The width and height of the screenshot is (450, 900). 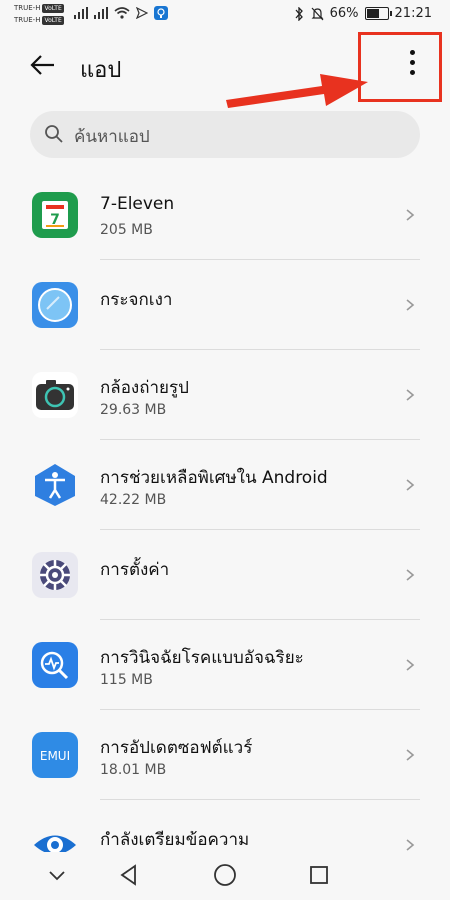 I want to click on chevron-down-icon, so click(x=57, y=875).